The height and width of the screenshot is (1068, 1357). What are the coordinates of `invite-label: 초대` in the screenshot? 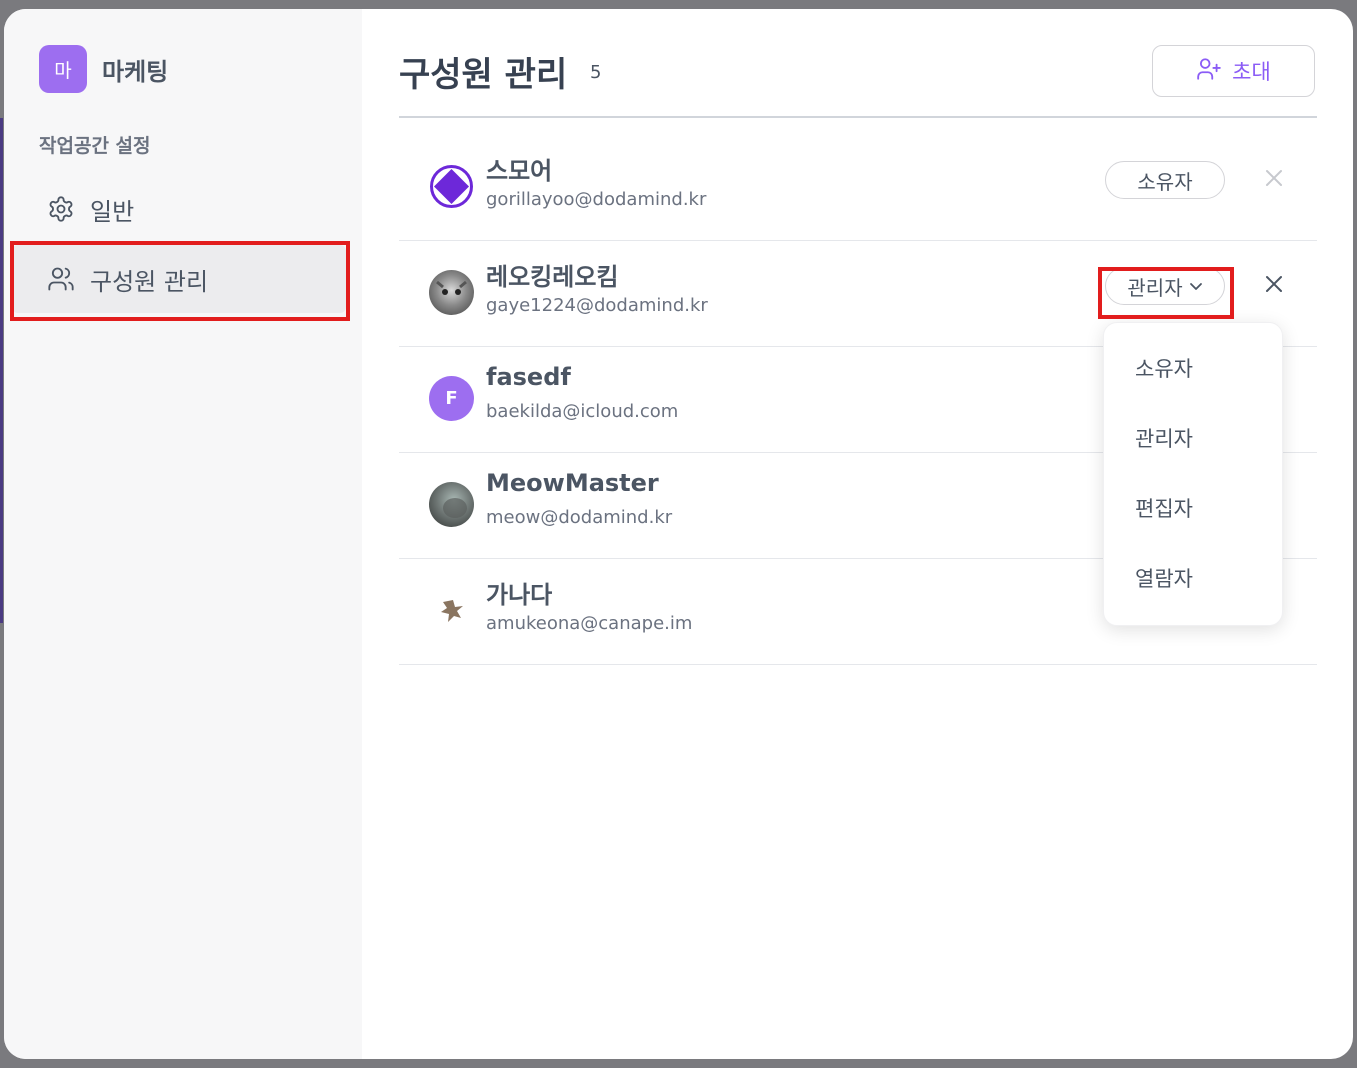 It's located at (1251, 72).